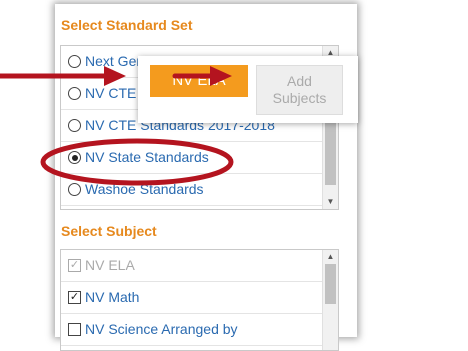 This screenshot has width=468, height=351. I want to click on right-arrow-head-icon, so click(221, 76).